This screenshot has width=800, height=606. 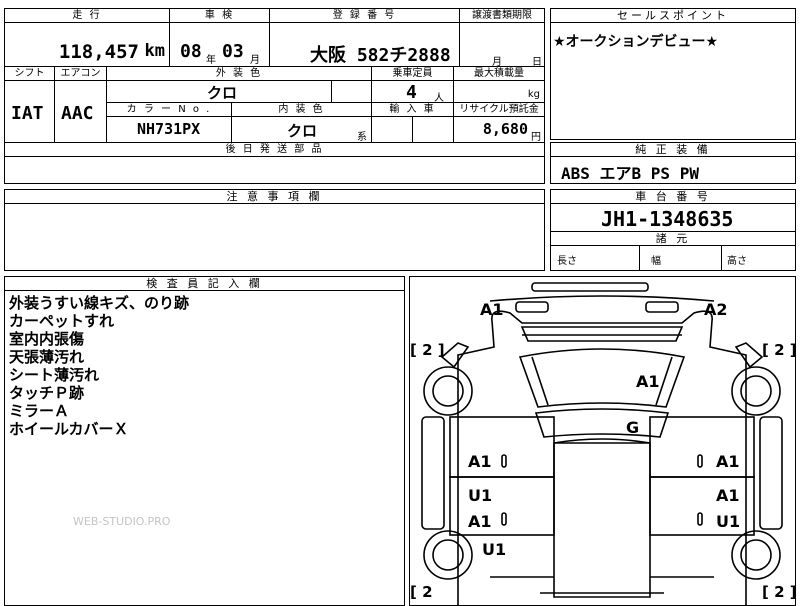 I want to click on transfer-day-unit: 日, so click(x=537, y=62).